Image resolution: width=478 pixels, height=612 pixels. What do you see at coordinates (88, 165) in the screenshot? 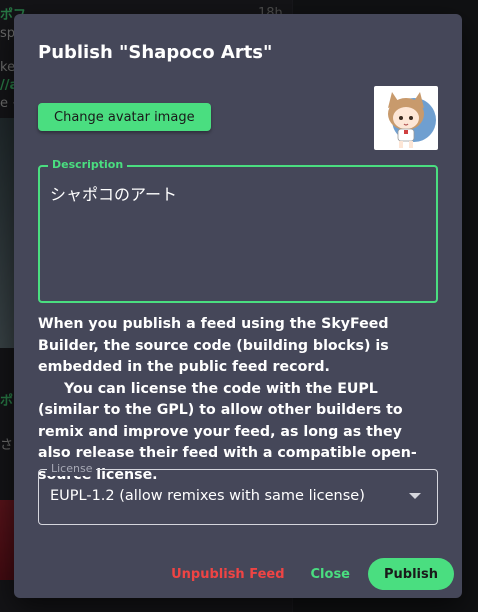
I see `description-label: Description` at bounding box center [88, 165].